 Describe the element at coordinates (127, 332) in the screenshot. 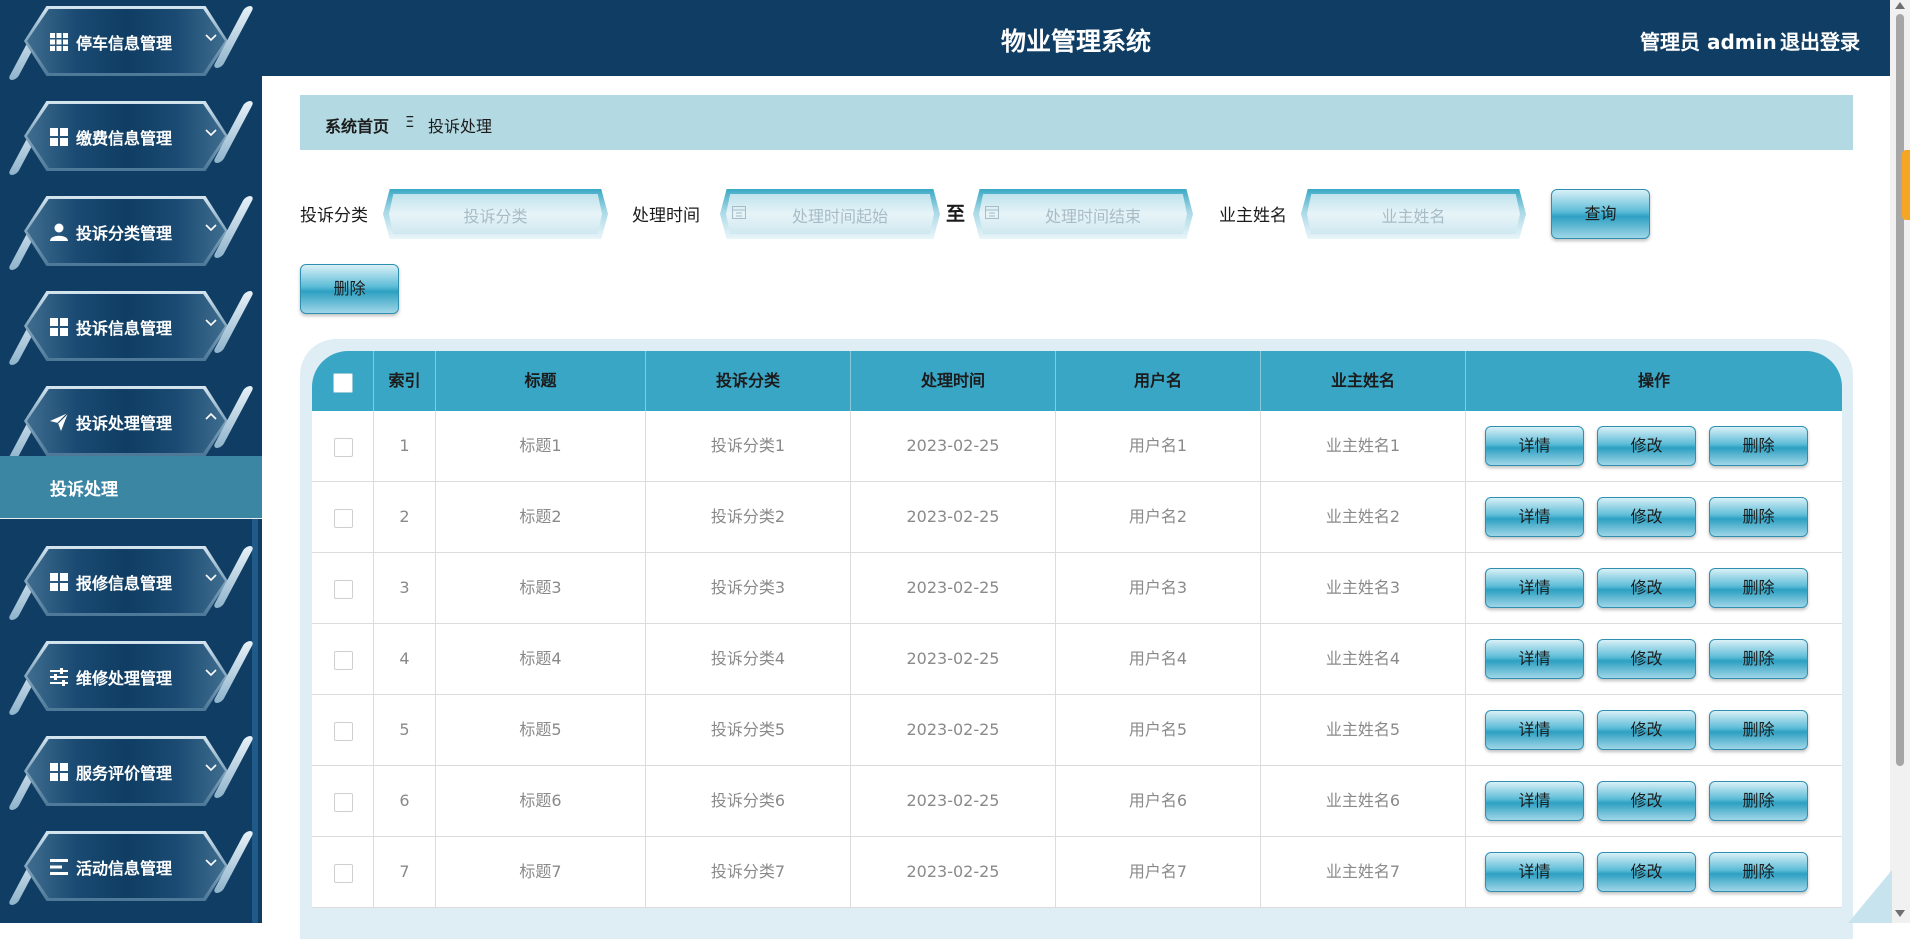

I see `sidebar-item-complaint-info: 投诉信息管理` at that location.